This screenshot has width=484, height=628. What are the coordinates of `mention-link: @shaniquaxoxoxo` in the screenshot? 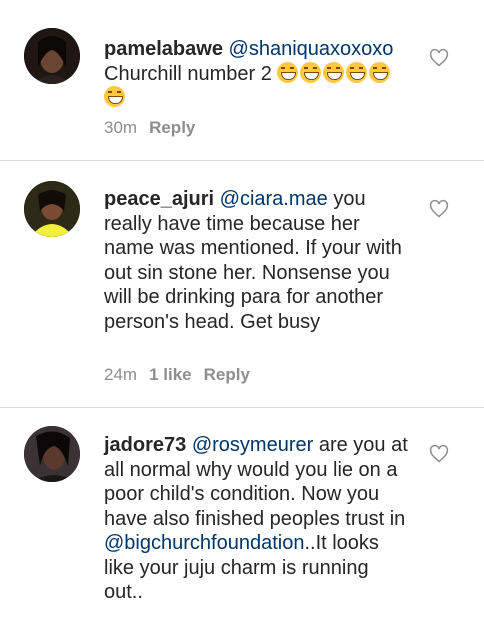 It's located at (311, 49).